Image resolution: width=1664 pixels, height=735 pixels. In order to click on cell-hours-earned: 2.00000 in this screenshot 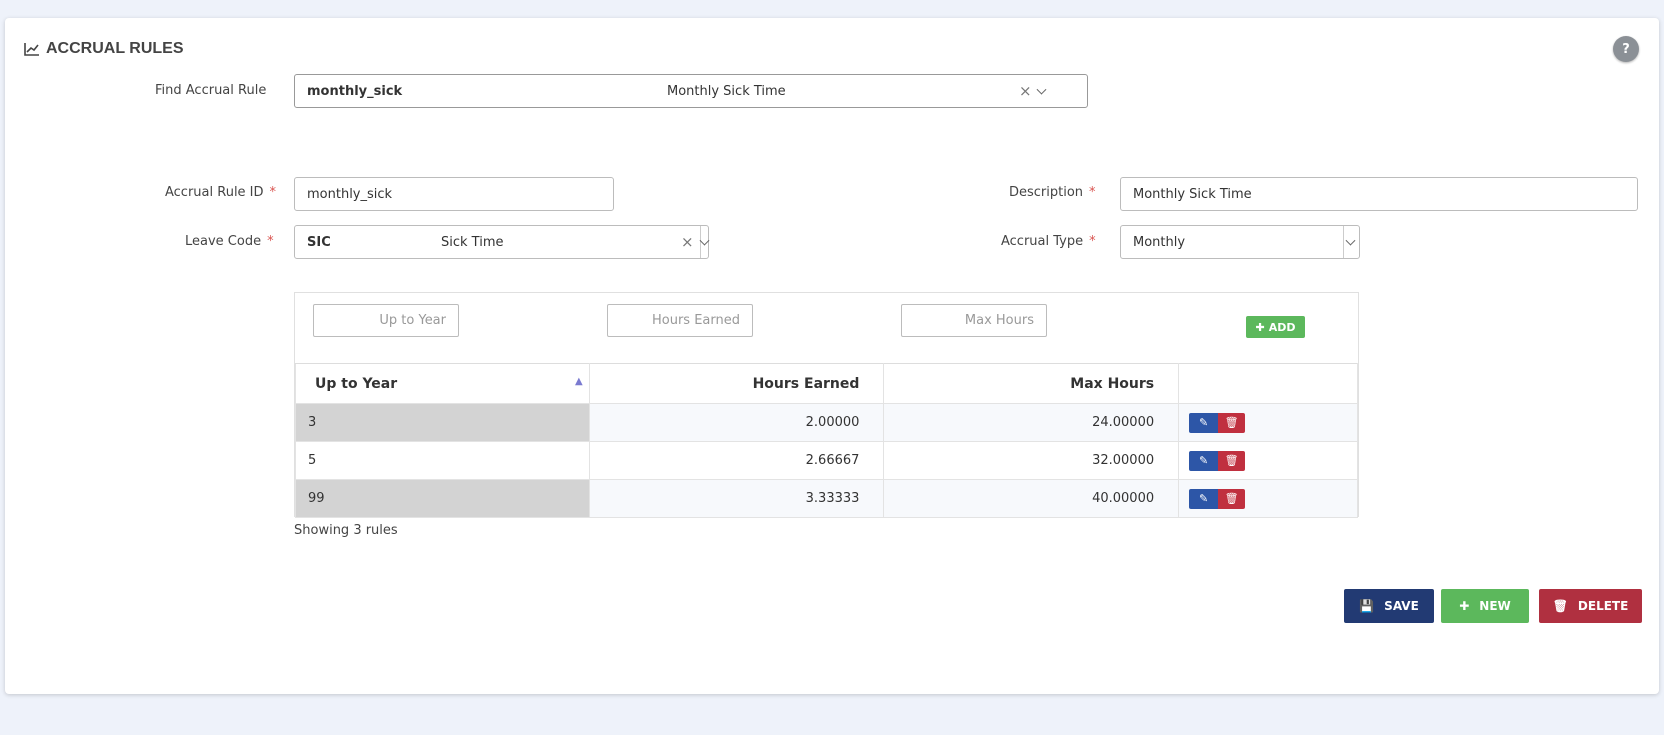, I will do `click(736, 422)`.